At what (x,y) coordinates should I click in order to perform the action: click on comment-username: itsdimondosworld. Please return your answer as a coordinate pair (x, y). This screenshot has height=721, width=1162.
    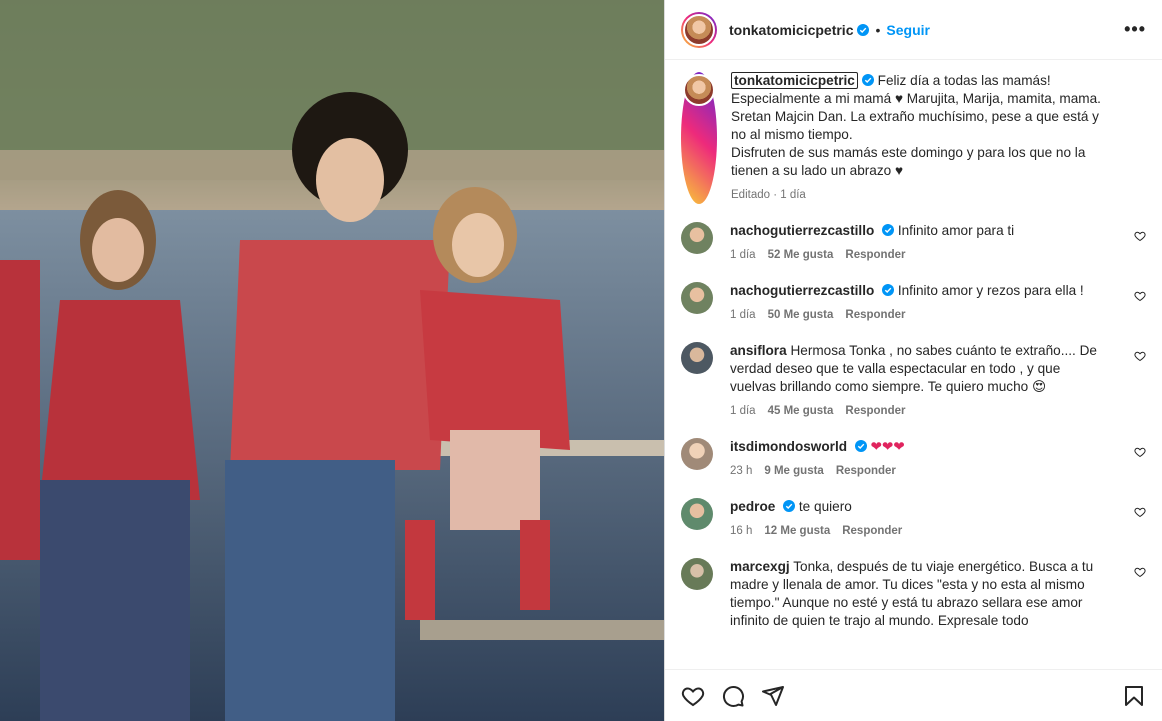
    Looking at the image, I should click on (788, 446).